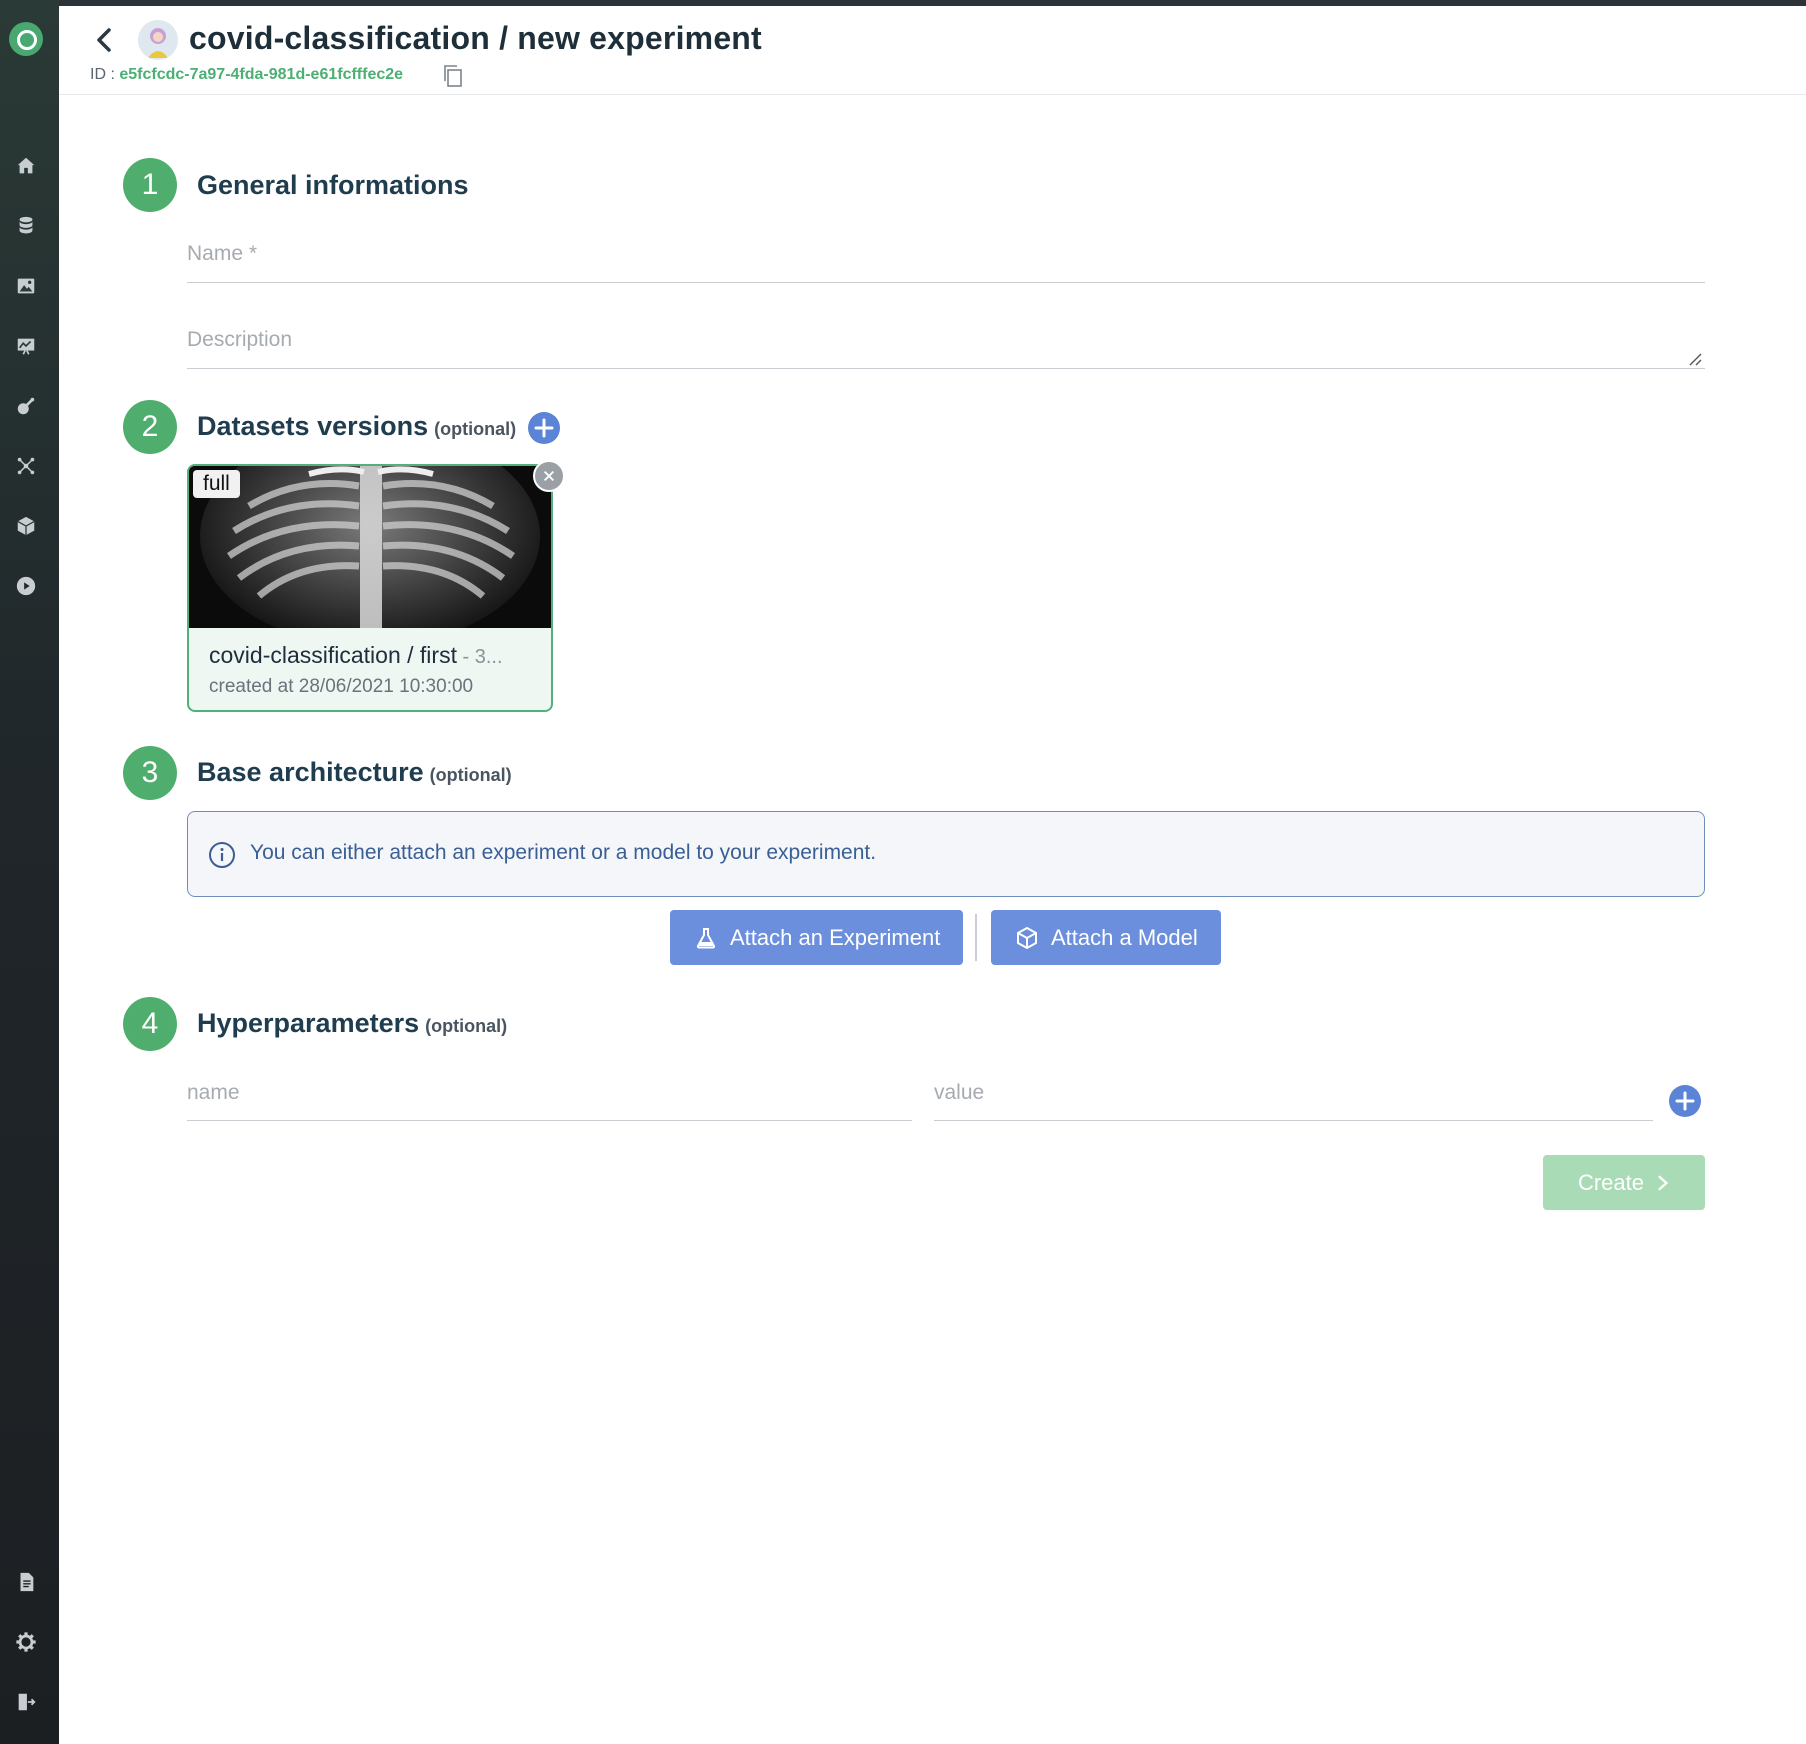 This screenshot has height=1744, width=1806. I want to click on add-hyperparameter-button, so click(1685, 1101).